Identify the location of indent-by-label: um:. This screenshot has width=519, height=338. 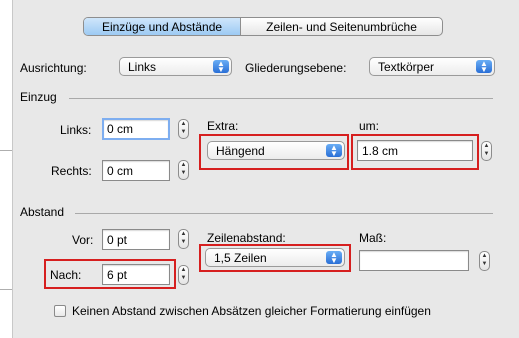
(369, 126).